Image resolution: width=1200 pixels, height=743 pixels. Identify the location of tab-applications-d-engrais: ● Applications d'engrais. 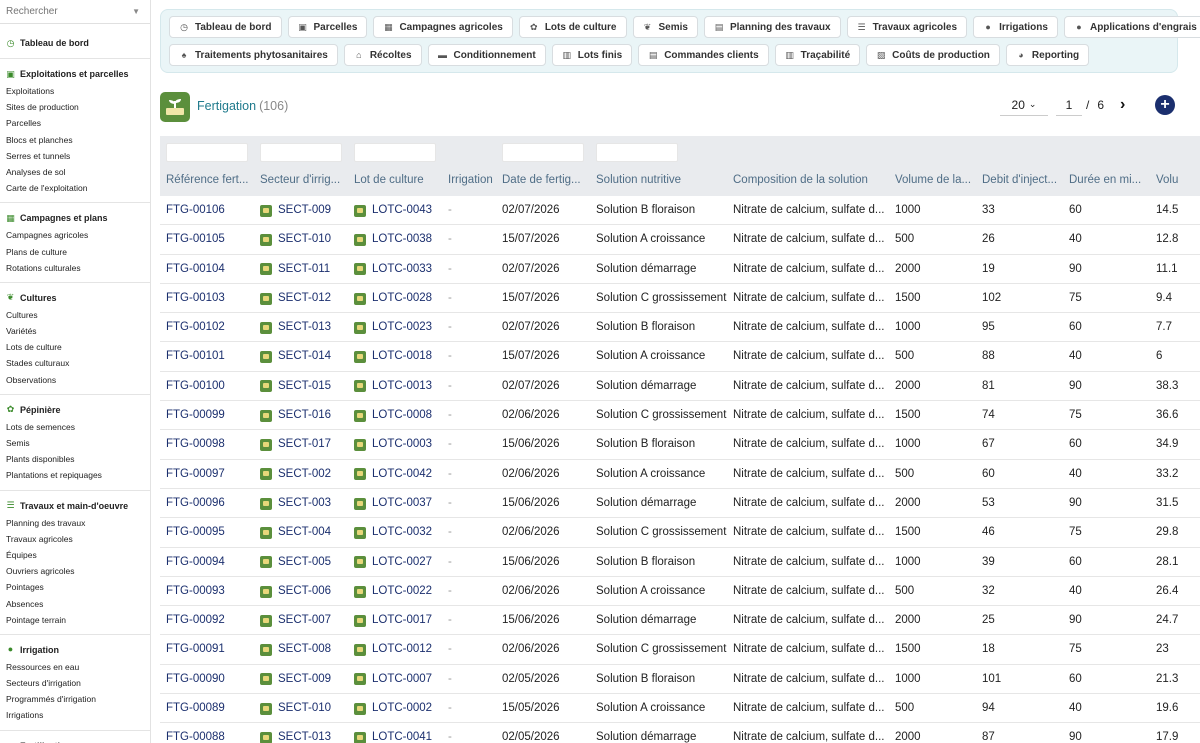
(1131, 27).